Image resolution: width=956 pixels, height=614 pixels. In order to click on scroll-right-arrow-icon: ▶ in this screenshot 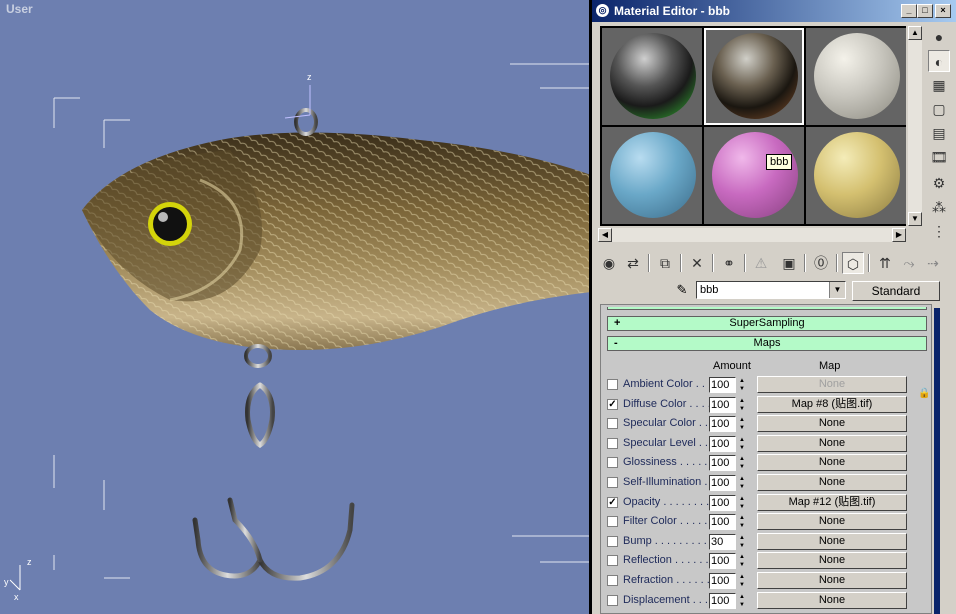, I will do `click(899, 235)`.